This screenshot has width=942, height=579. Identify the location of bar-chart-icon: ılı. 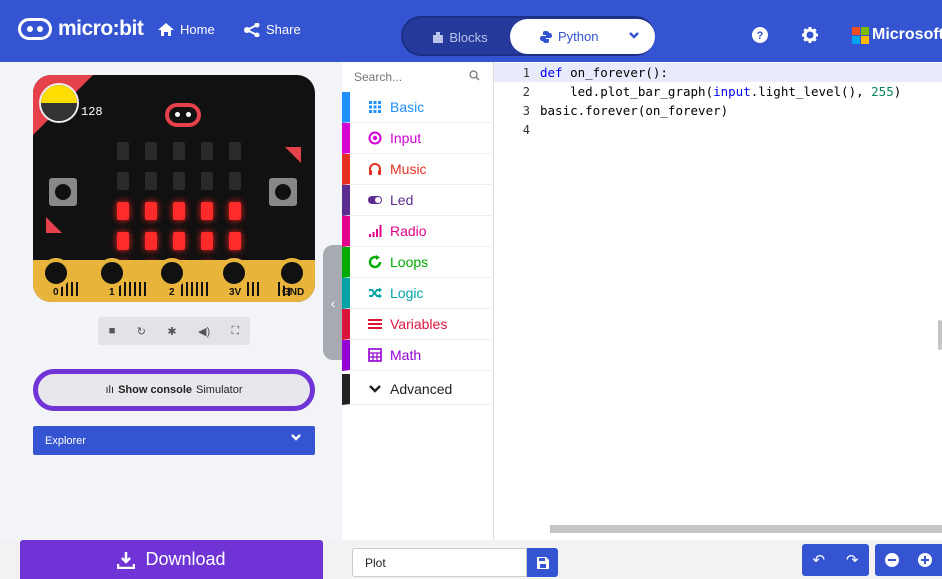
(110, 390).